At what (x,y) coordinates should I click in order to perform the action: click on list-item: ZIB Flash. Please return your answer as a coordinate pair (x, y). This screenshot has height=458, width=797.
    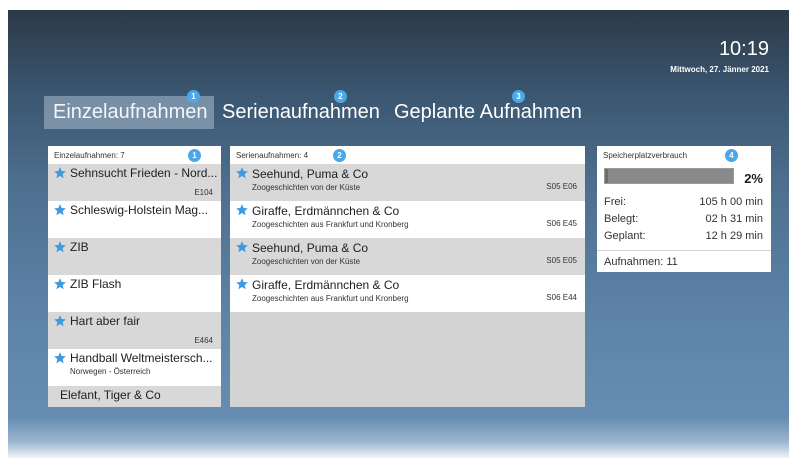
    Looking at the image, I should click on (134, 293).